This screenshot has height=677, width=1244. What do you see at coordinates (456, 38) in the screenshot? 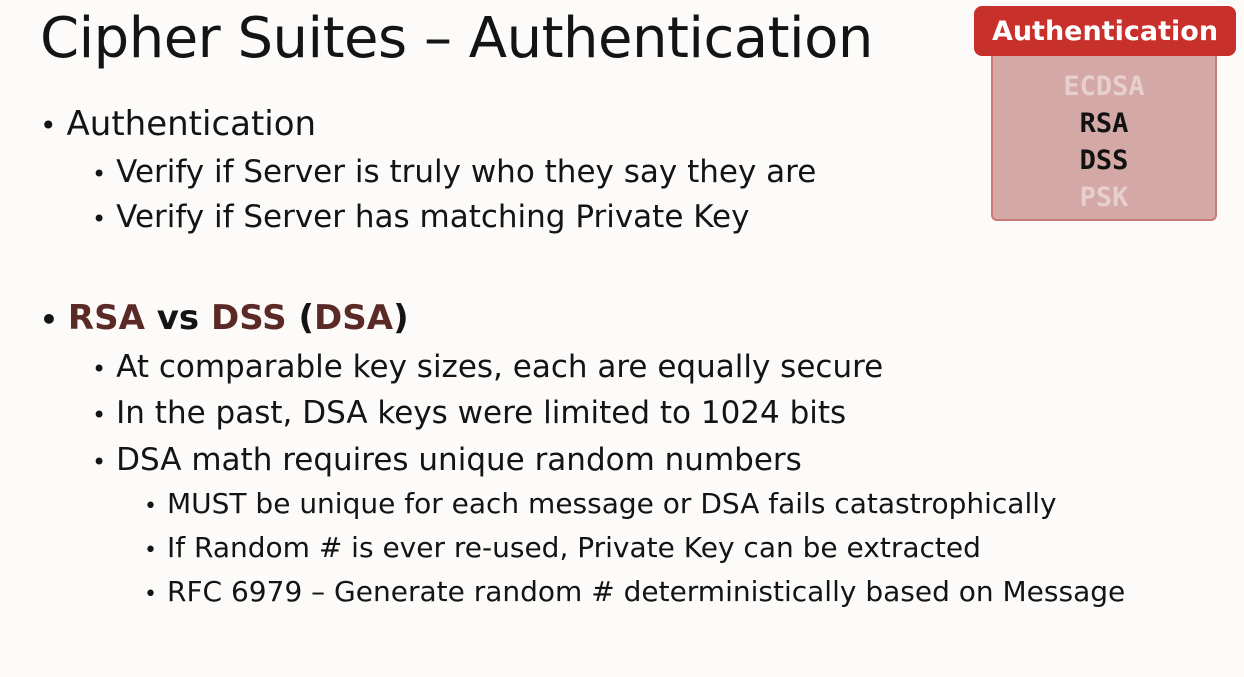
I see `slide-title: Cipher Suites – Authentication` at bounding box center [456, 38].